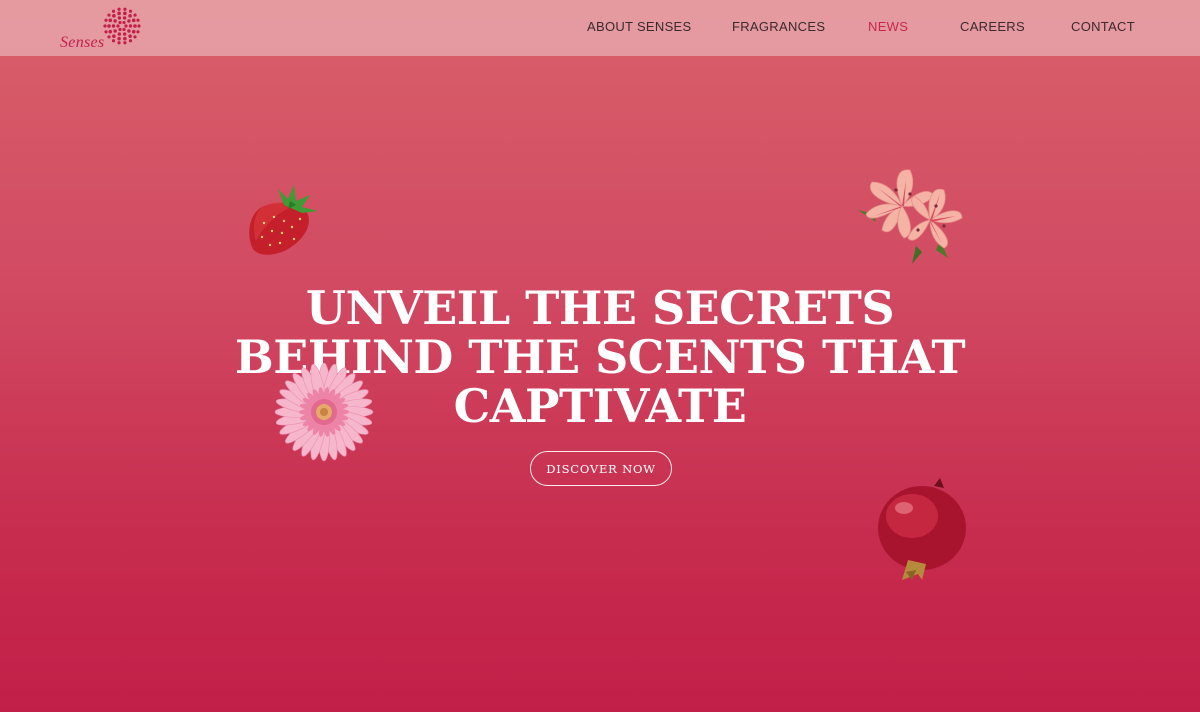 The image size is (1200, 712). Describe the element at coordinates (600, 308) in the screenshot. I see `hero-heading-line-1: UNVEIL THE SECRETS` at that location.